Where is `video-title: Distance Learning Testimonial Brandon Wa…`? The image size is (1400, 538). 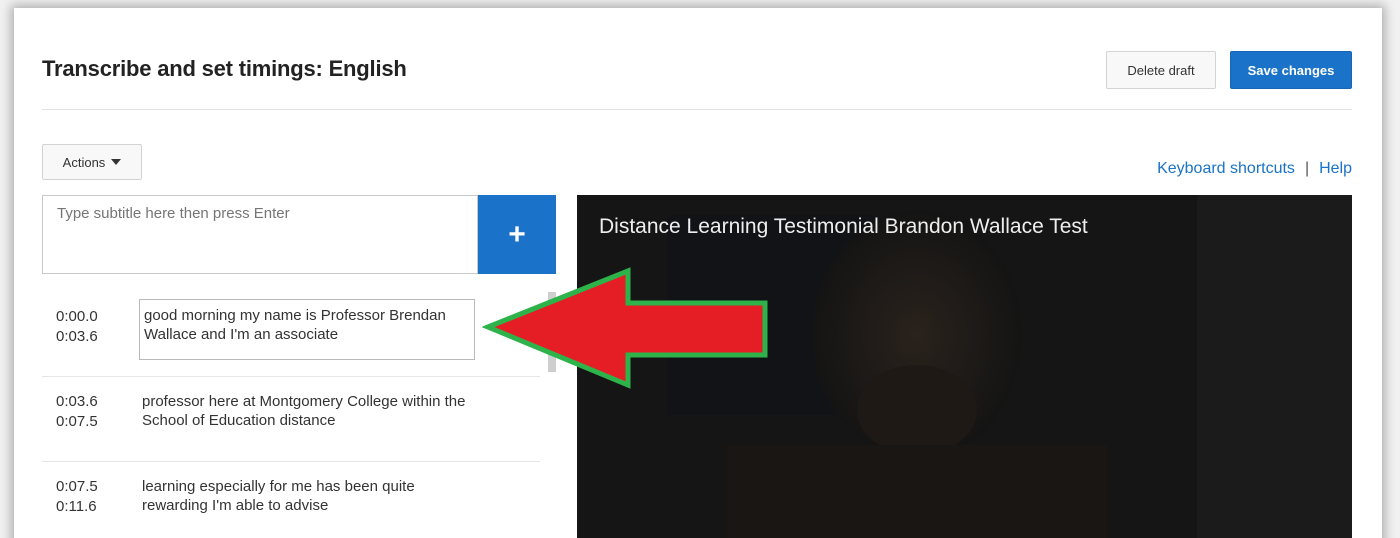
video-title: Distance Learning Testimonial Brandon Wa… is located at coordinates (843, 226).